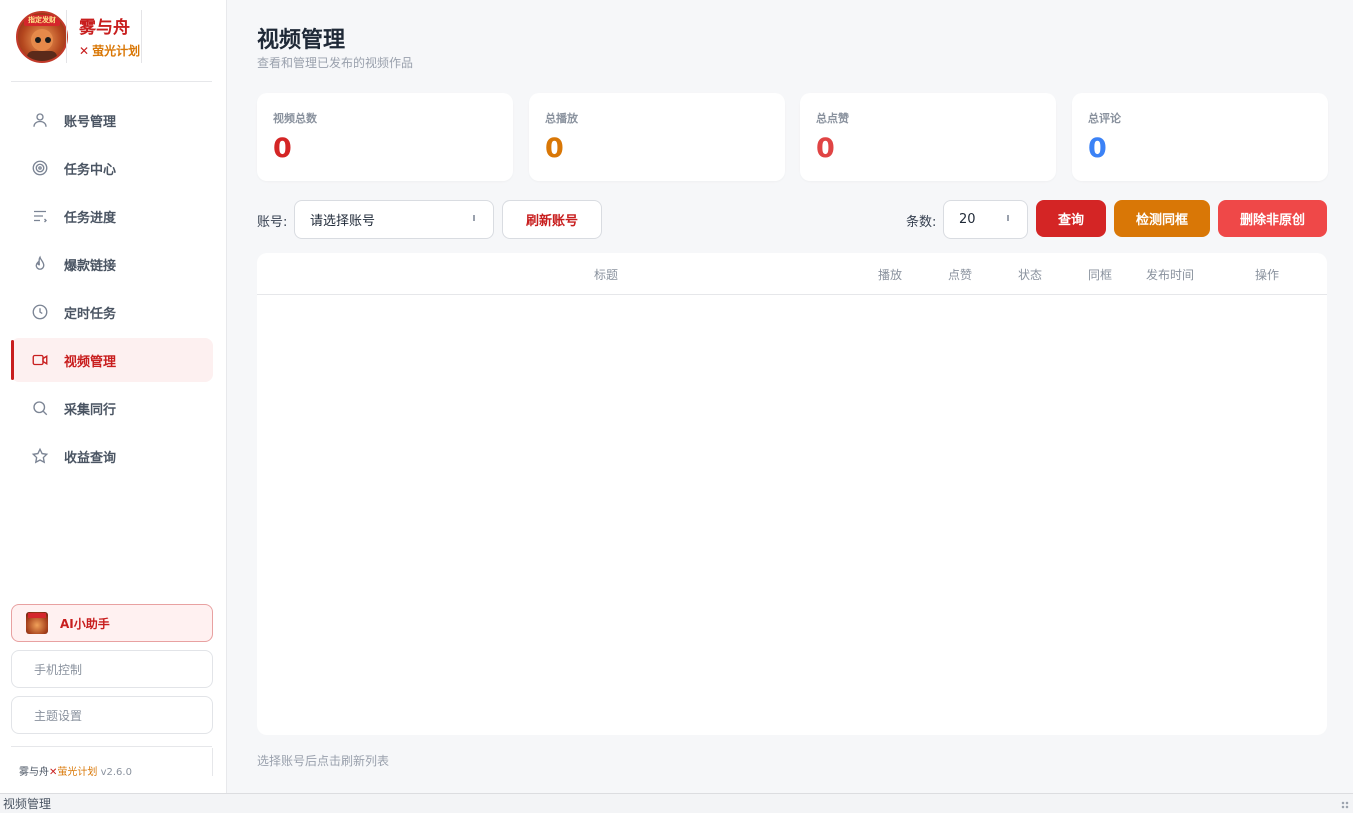  Describe the element at coordinates (343, 221) in the screenshot. I see `account-select-value: 请选择账号` at that location.